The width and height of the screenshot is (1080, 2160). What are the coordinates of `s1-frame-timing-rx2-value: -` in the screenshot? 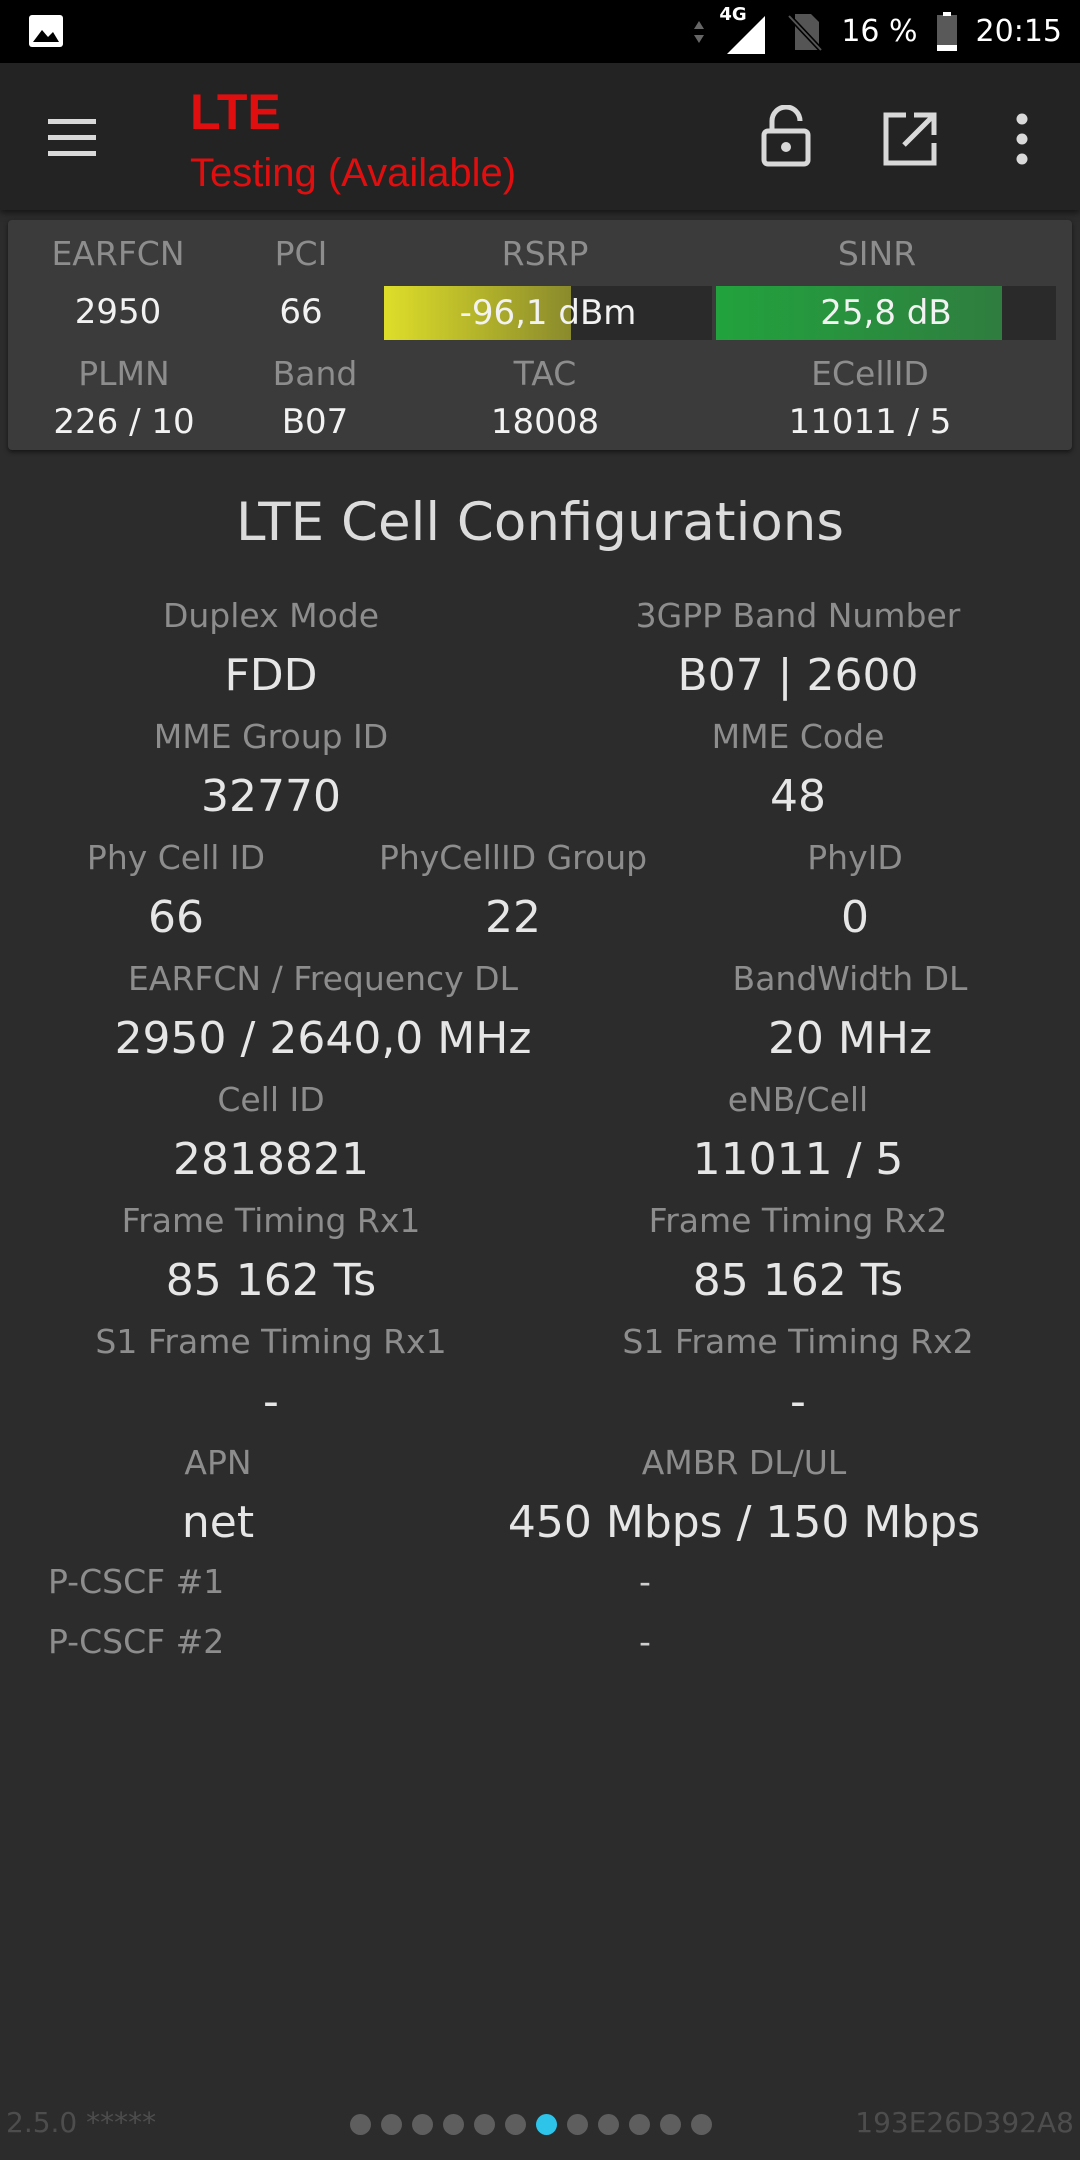 It's located at (798, 1401).